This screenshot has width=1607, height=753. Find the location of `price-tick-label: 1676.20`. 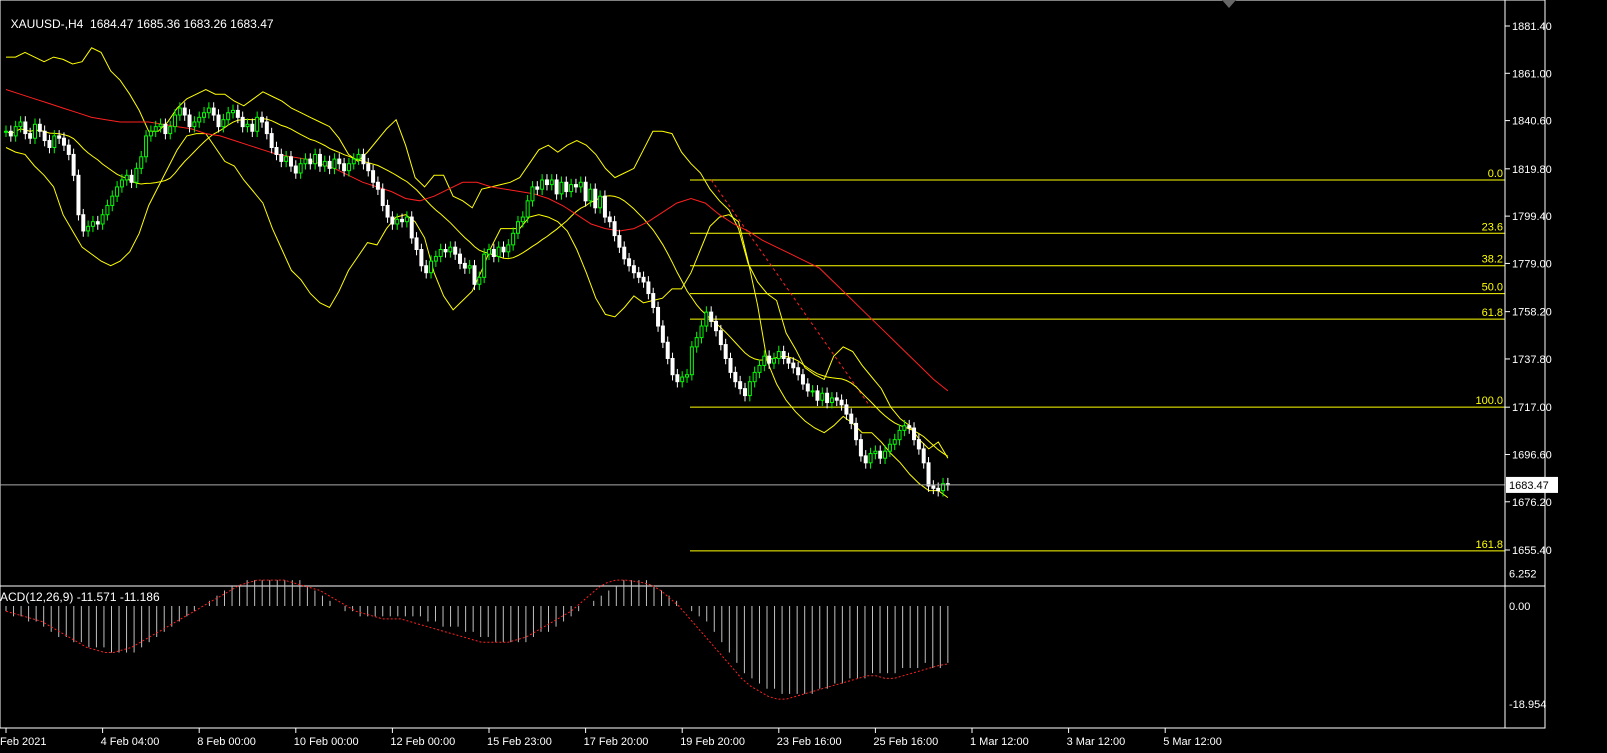

price-tick-label: 1676.20 is located at coordinates (1532, 503).